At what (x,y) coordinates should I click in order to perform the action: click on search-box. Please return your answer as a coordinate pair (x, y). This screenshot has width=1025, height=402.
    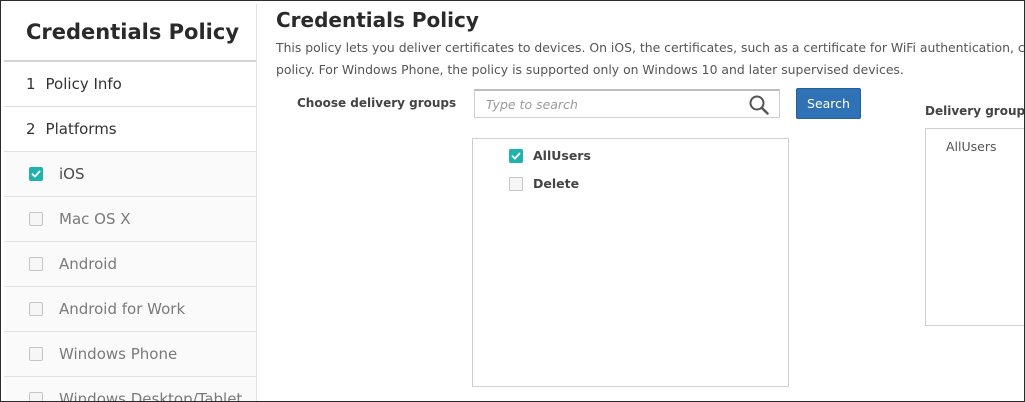
    Looking at the image, I should click on (627, 103).